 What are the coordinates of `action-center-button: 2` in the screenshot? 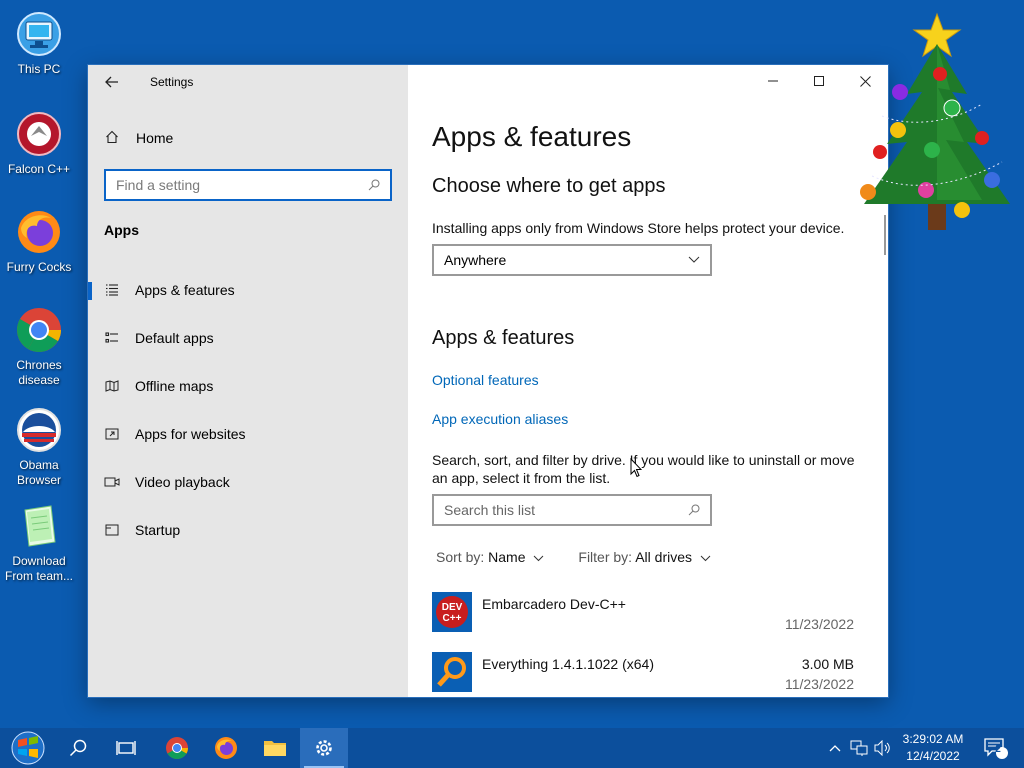 It's located at (996, 748).